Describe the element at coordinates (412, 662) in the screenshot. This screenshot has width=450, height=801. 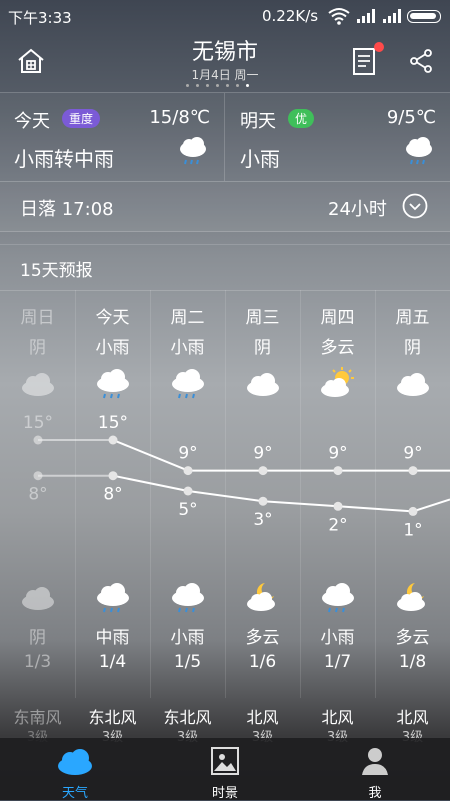
I see `forecast-date: 1/8` at that location.